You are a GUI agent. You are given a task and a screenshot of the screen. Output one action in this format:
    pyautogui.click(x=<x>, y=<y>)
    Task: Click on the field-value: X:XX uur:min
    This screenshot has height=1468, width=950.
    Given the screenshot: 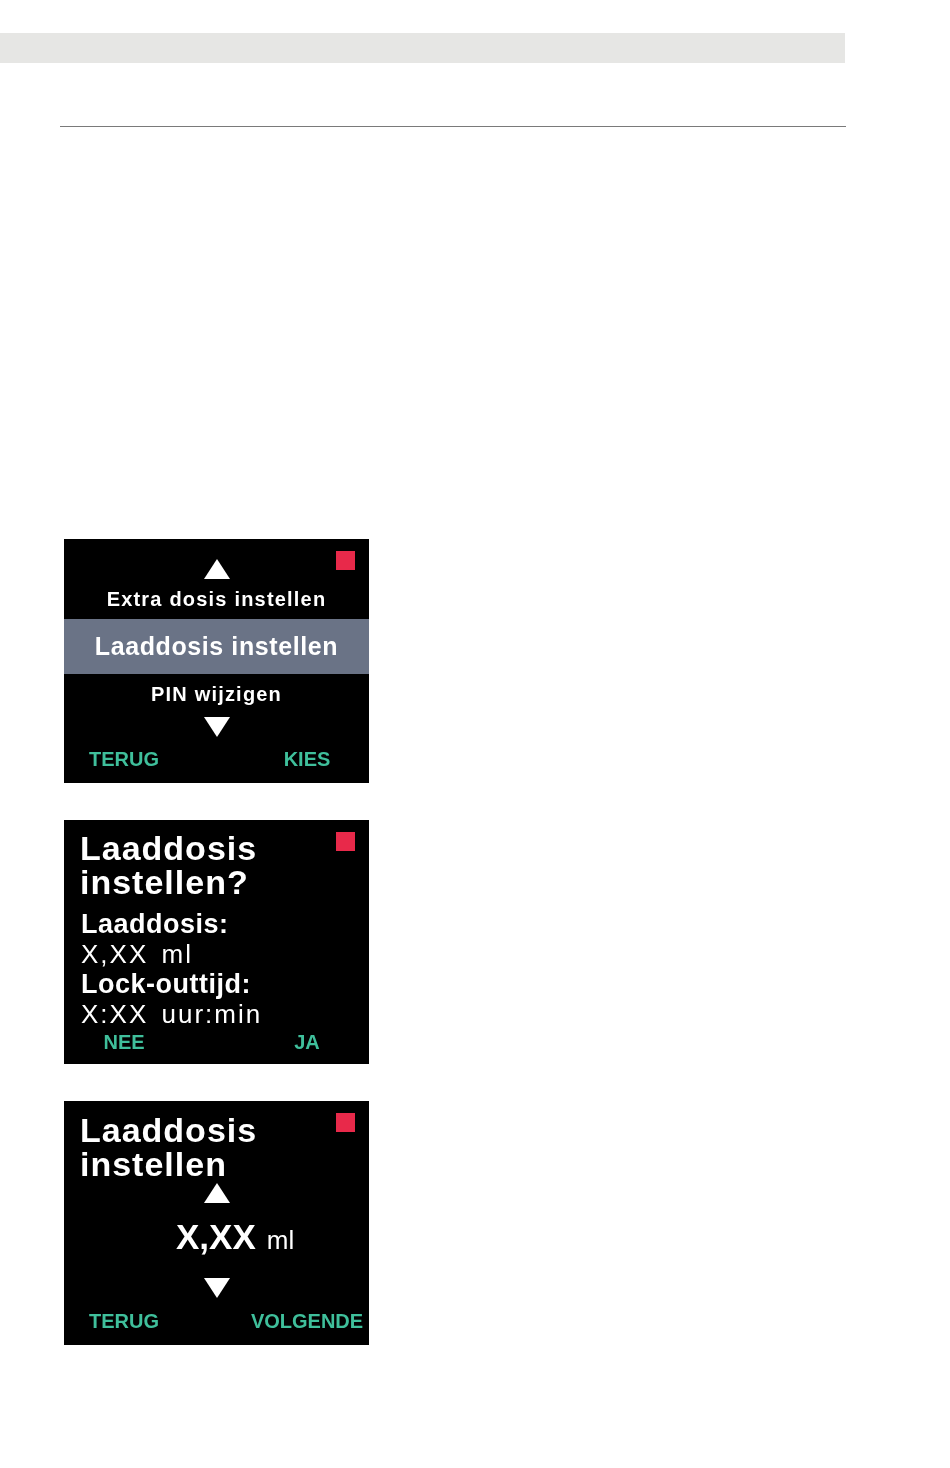 What is the action you would take?
    pyautogui.click(x=172, y=1014)
    